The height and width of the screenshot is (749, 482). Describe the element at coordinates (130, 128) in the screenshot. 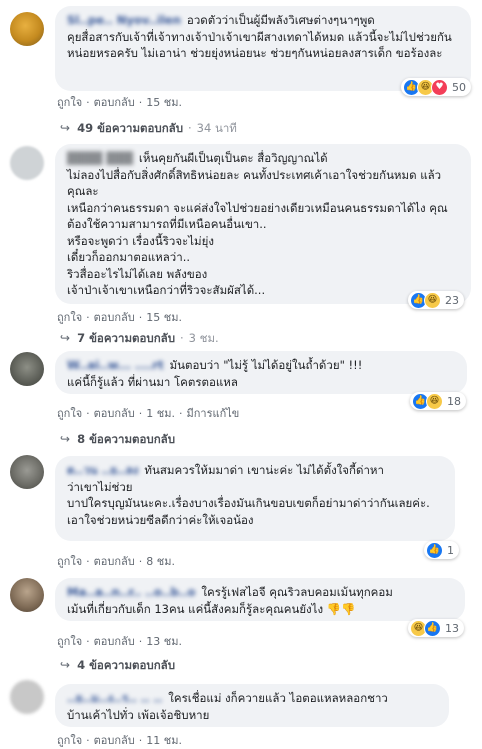

I see `replies-count: 49 ข้อความตอบกลับ` at that location.